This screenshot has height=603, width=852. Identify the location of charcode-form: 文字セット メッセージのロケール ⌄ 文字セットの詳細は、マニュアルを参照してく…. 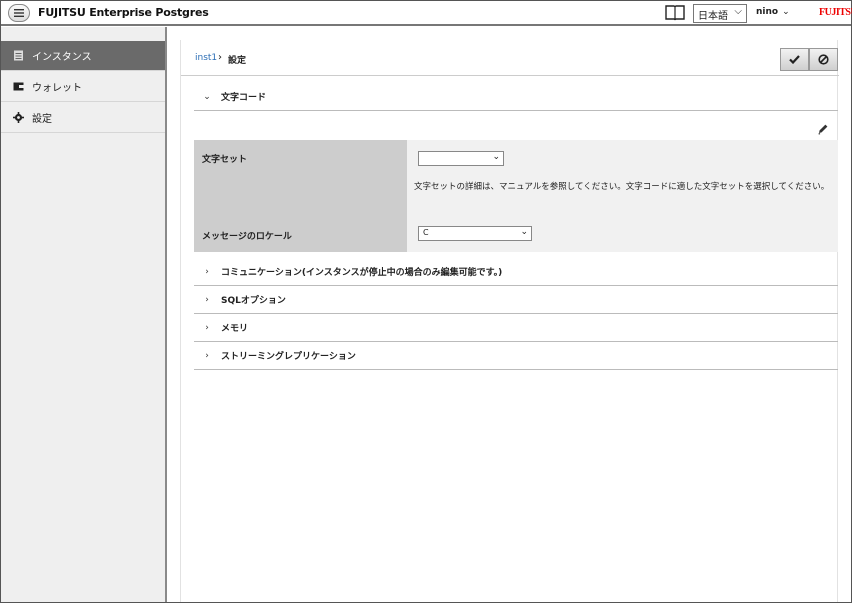
(516, 196).